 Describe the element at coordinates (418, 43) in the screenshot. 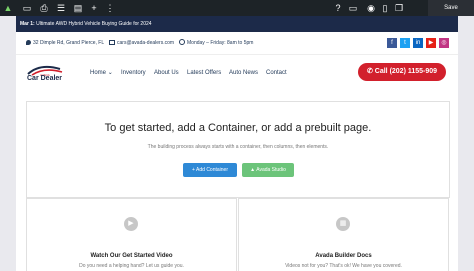

I see `linkedin-icon: in` at that location.